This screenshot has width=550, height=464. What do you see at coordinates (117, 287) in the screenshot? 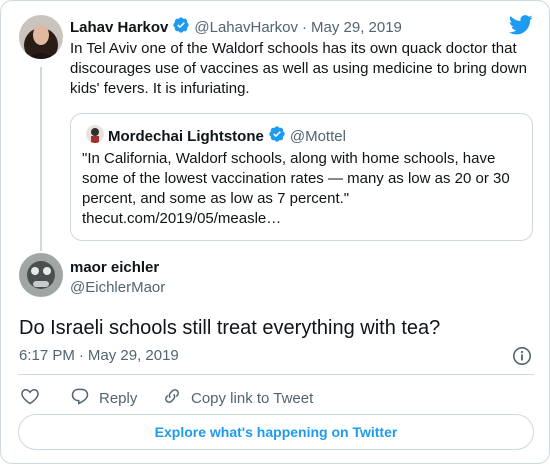
I see `maor-handle: @EichlerMaor` at bounding box center [117, 287].